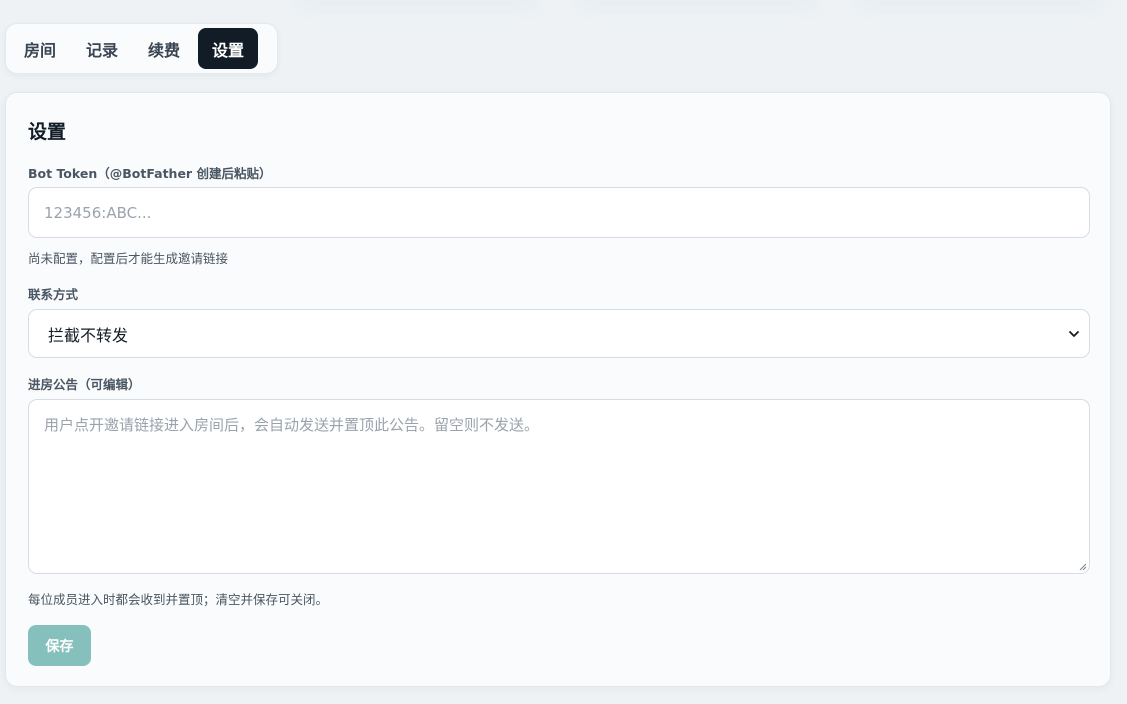  What do you see at coordinates (178, 599) in the screenshot?
I see `announcement-hint: 每位成员进入时都会收到并置顶；清空并保存可关闭。` at bounding box center [178, 599].